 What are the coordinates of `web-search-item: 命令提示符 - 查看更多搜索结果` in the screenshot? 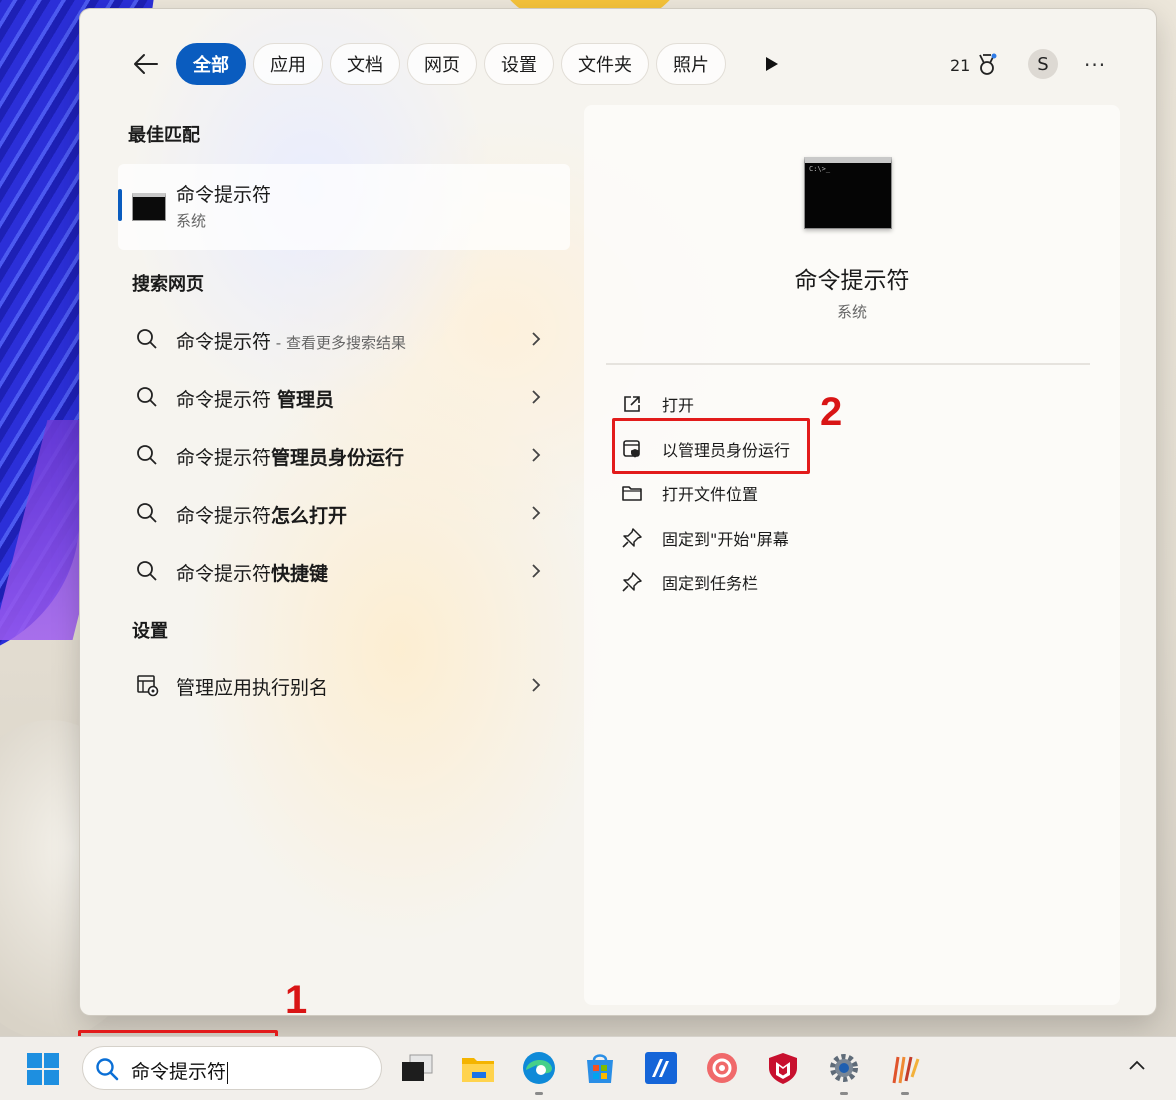 It's located at (340, 339).